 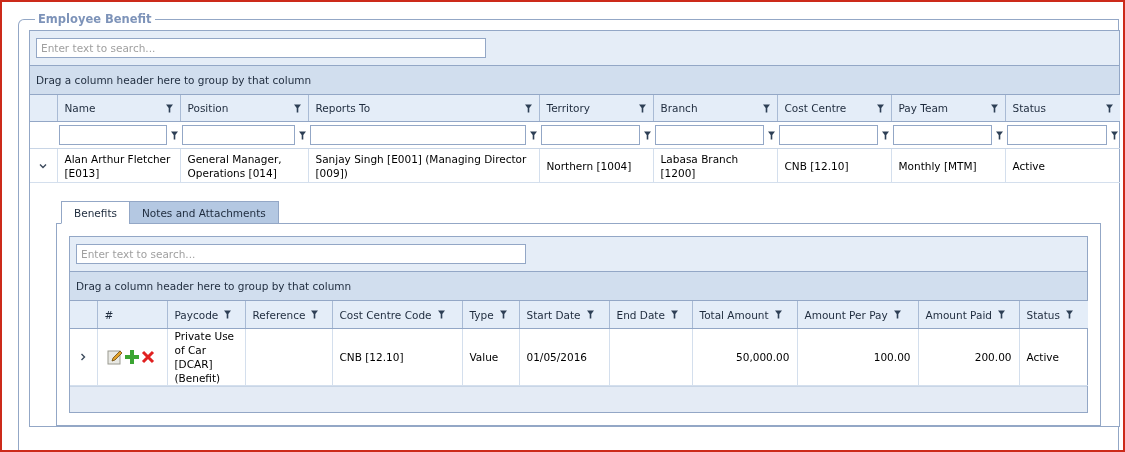 I want to click on column-header: Reference, so click(x=288, y=315).